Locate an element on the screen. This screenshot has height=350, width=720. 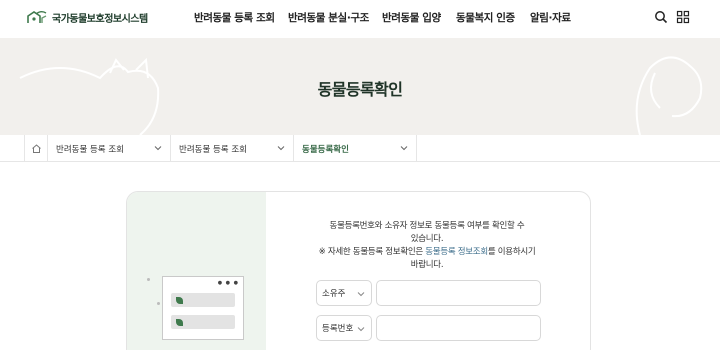
nav-item-lost-rescue: 반려동물 분실·구조 is located at coordinates (328, 17).